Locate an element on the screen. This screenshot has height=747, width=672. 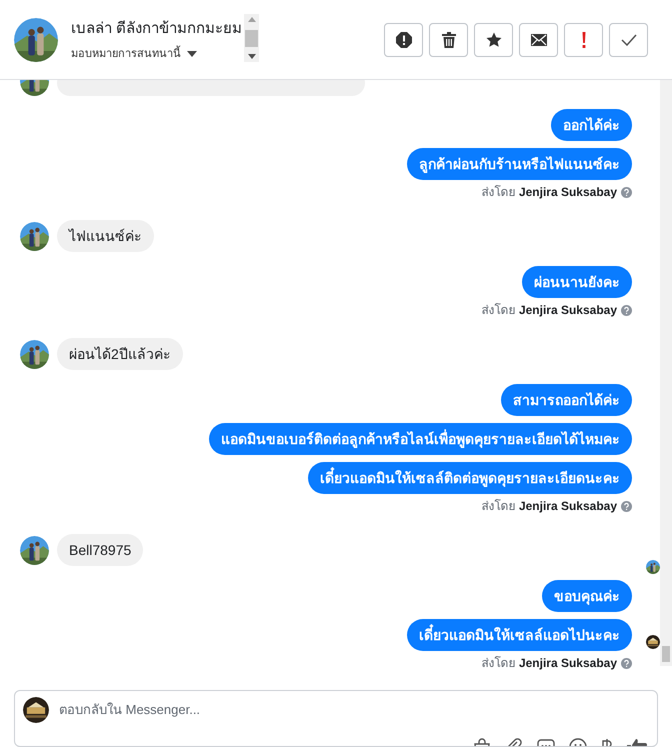
sent-message: ลูกค้าผ่อนกับร้านหรือไฟแนนซ์คะ is located at coordinates (519, 164).